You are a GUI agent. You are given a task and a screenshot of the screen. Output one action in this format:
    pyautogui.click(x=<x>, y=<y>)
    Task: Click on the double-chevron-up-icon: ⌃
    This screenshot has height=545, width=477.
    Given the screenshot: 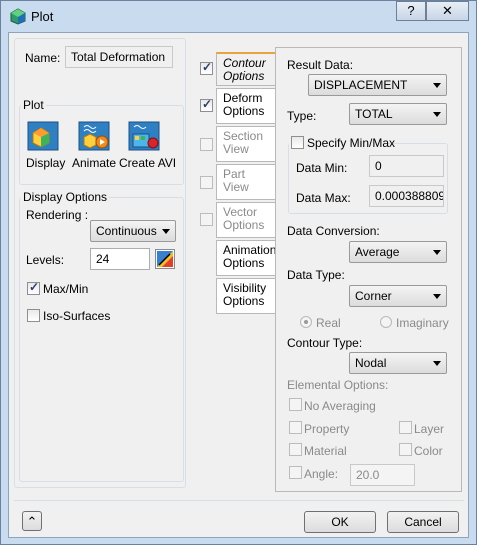 What is the action you would take?
    pyautogui.click(x=32, y=521)
    